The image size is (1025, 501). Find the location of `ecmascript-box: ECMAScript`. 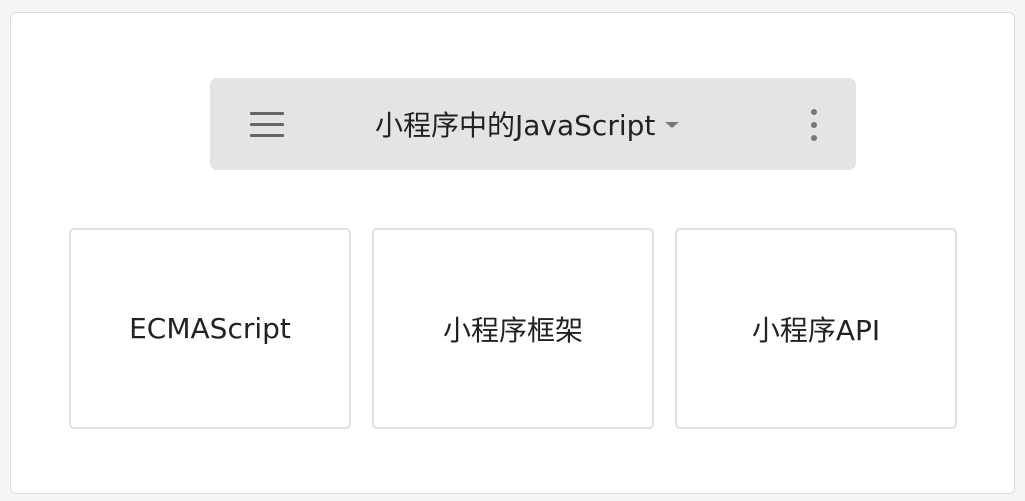

ecmascript-box: ECMAScript is located at coordinates (210, 328).